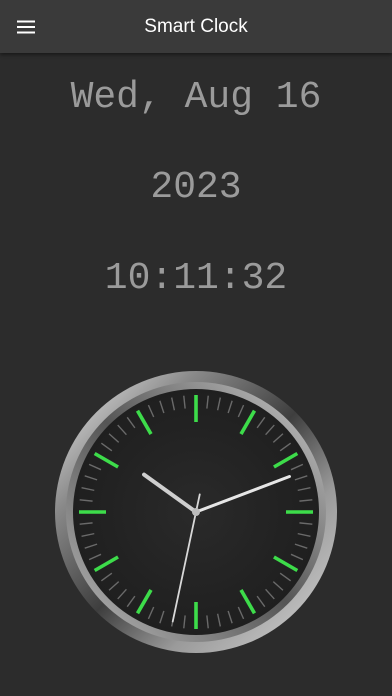  I want to click on digital-time-display: 10:11:32, so click(196, 278).